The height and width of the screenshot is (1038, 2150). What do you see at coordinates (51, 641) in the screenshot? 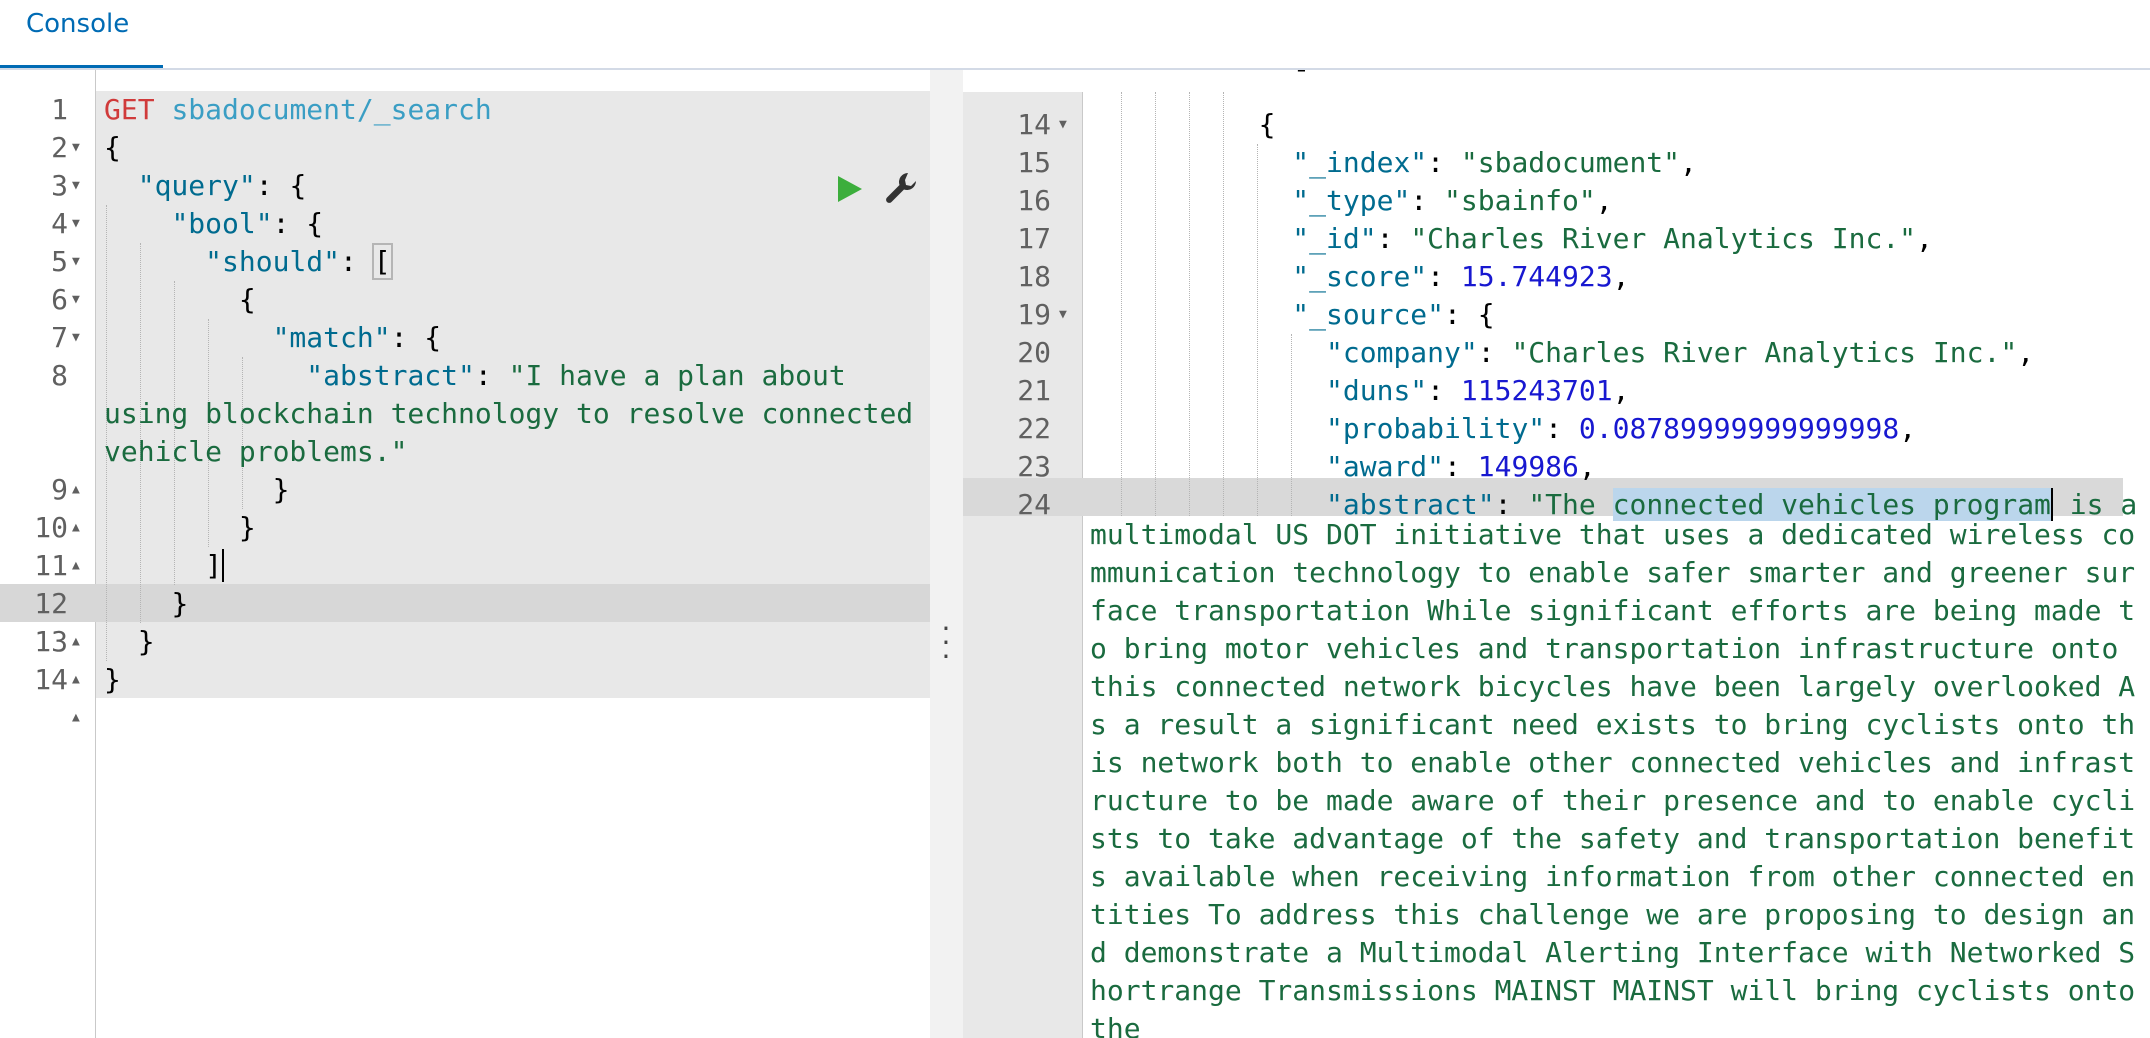
I see `line-number: 13` at bounding box center [51, 641].